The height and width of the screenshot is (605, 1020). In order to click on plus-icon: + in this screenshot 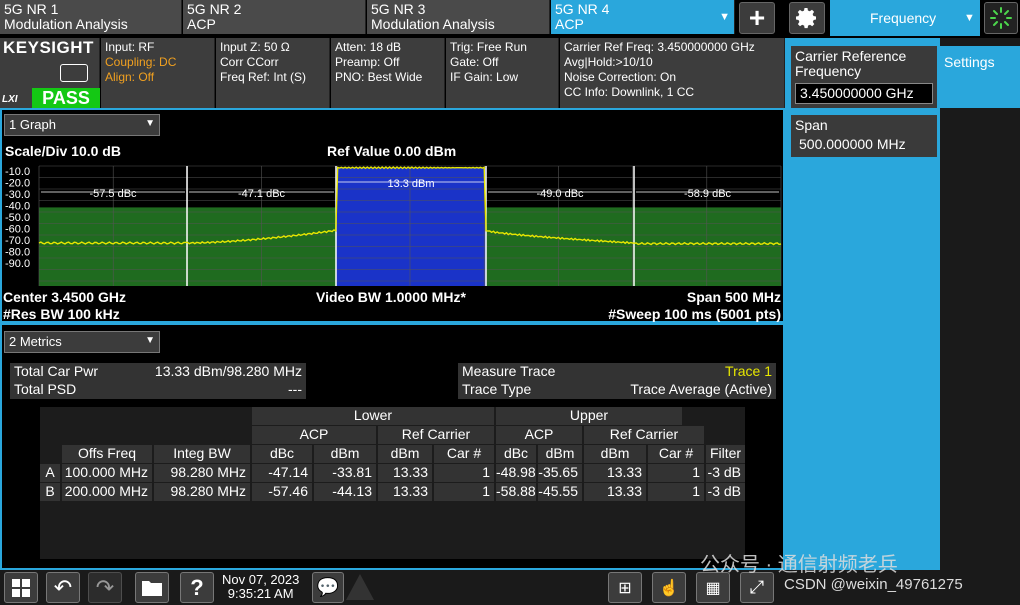, I will do `click(757, 17)`.